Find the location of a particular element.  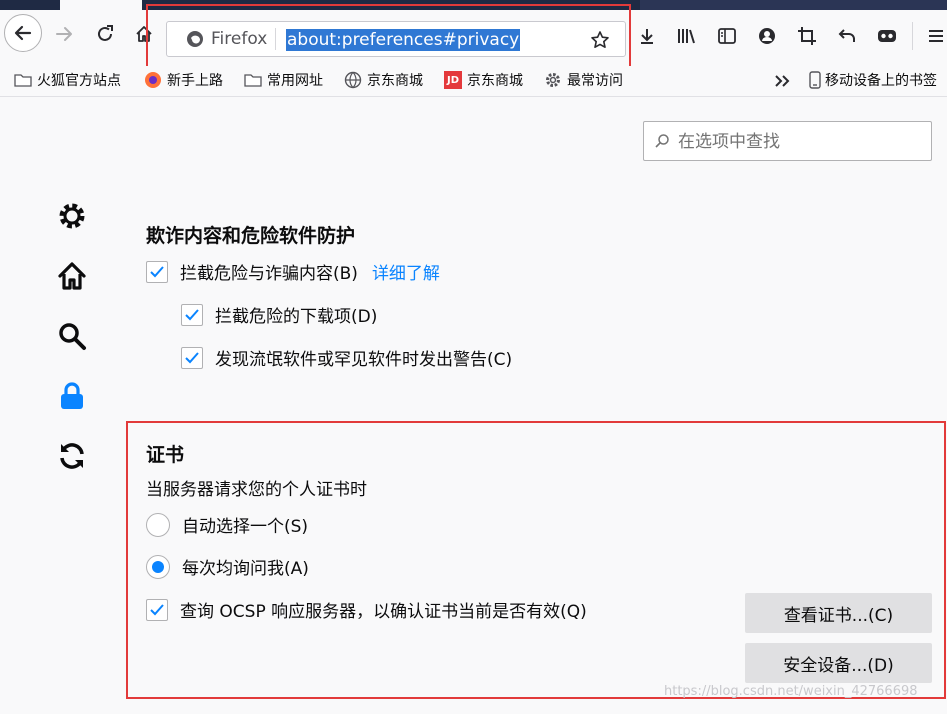

bookmark-item: 常用网址 is located at coordinates (283, 80).